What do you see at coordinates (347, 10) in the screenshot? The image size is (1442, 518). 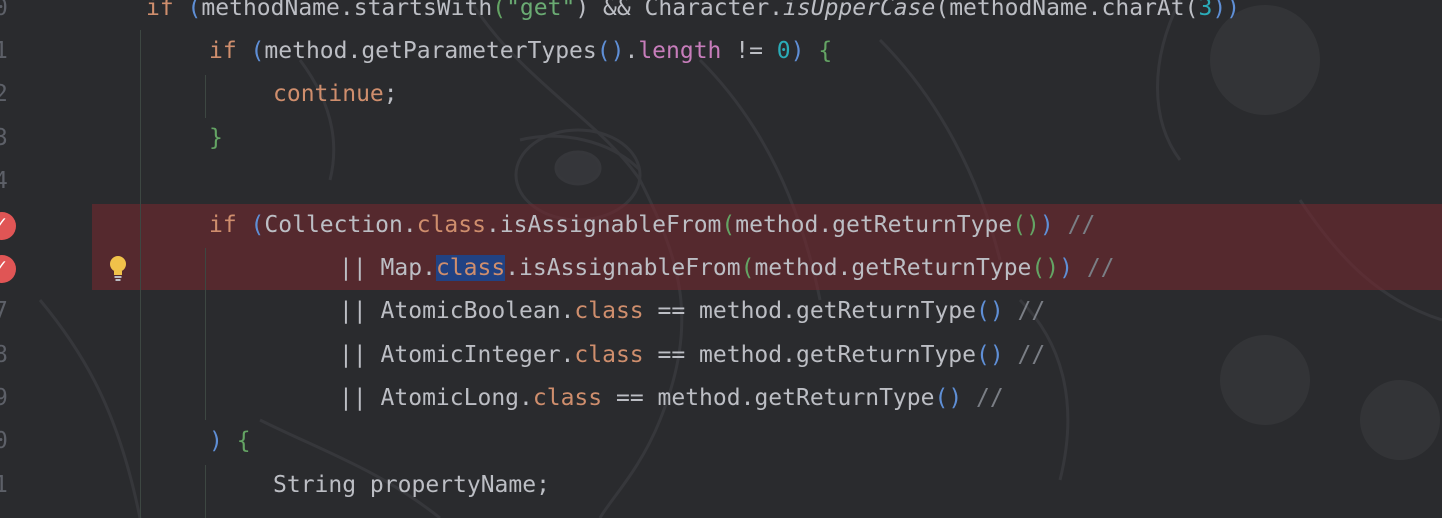 I see `code-token: methodName.startsWith` at bounding box center [347, 10].